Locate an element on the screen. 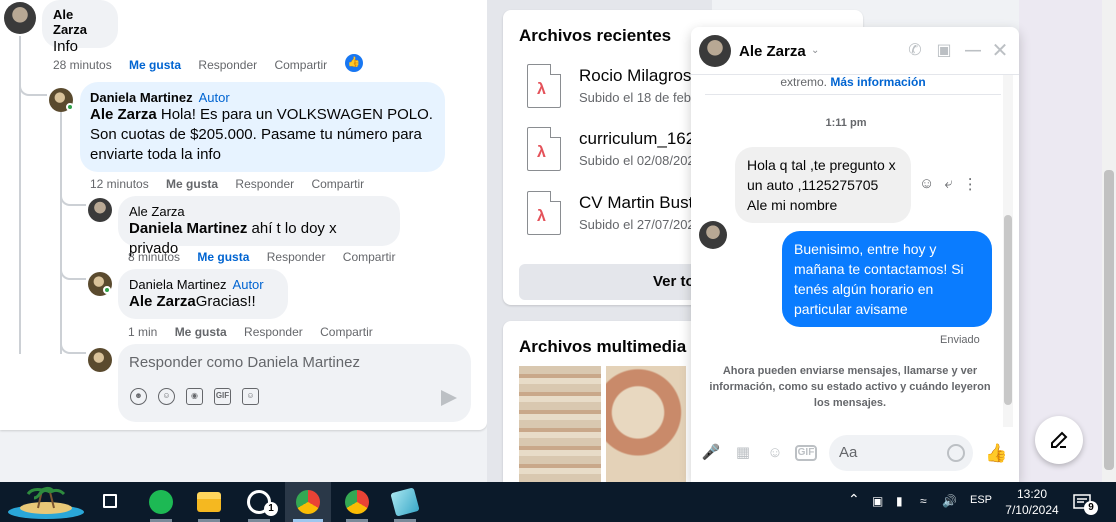 The width and height of the screenshot is (1116, 522). image-icon: ▦ is located at coordinates (743, 453).